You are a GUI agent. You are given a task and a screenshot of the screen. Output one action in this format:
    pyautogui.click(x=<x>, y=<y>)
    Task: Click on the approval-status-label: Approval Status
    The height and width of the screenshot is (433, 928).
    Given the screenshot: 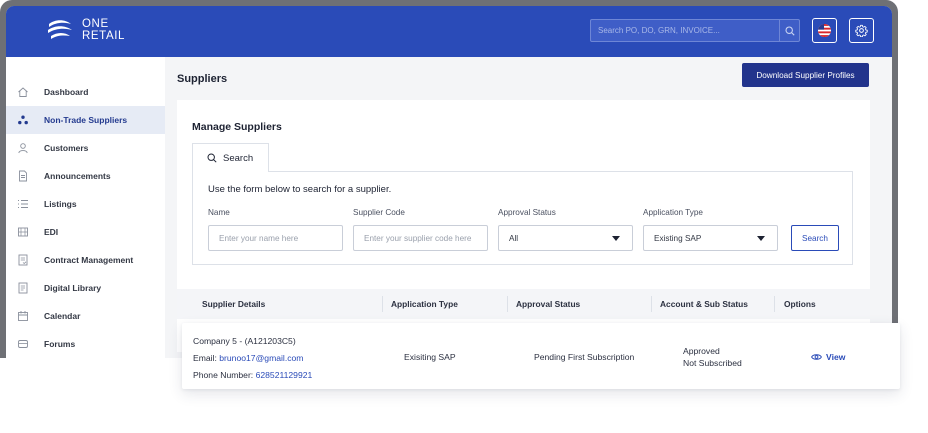 What is the action you would take?
    pyautogui.click(x=527, y=212)
    